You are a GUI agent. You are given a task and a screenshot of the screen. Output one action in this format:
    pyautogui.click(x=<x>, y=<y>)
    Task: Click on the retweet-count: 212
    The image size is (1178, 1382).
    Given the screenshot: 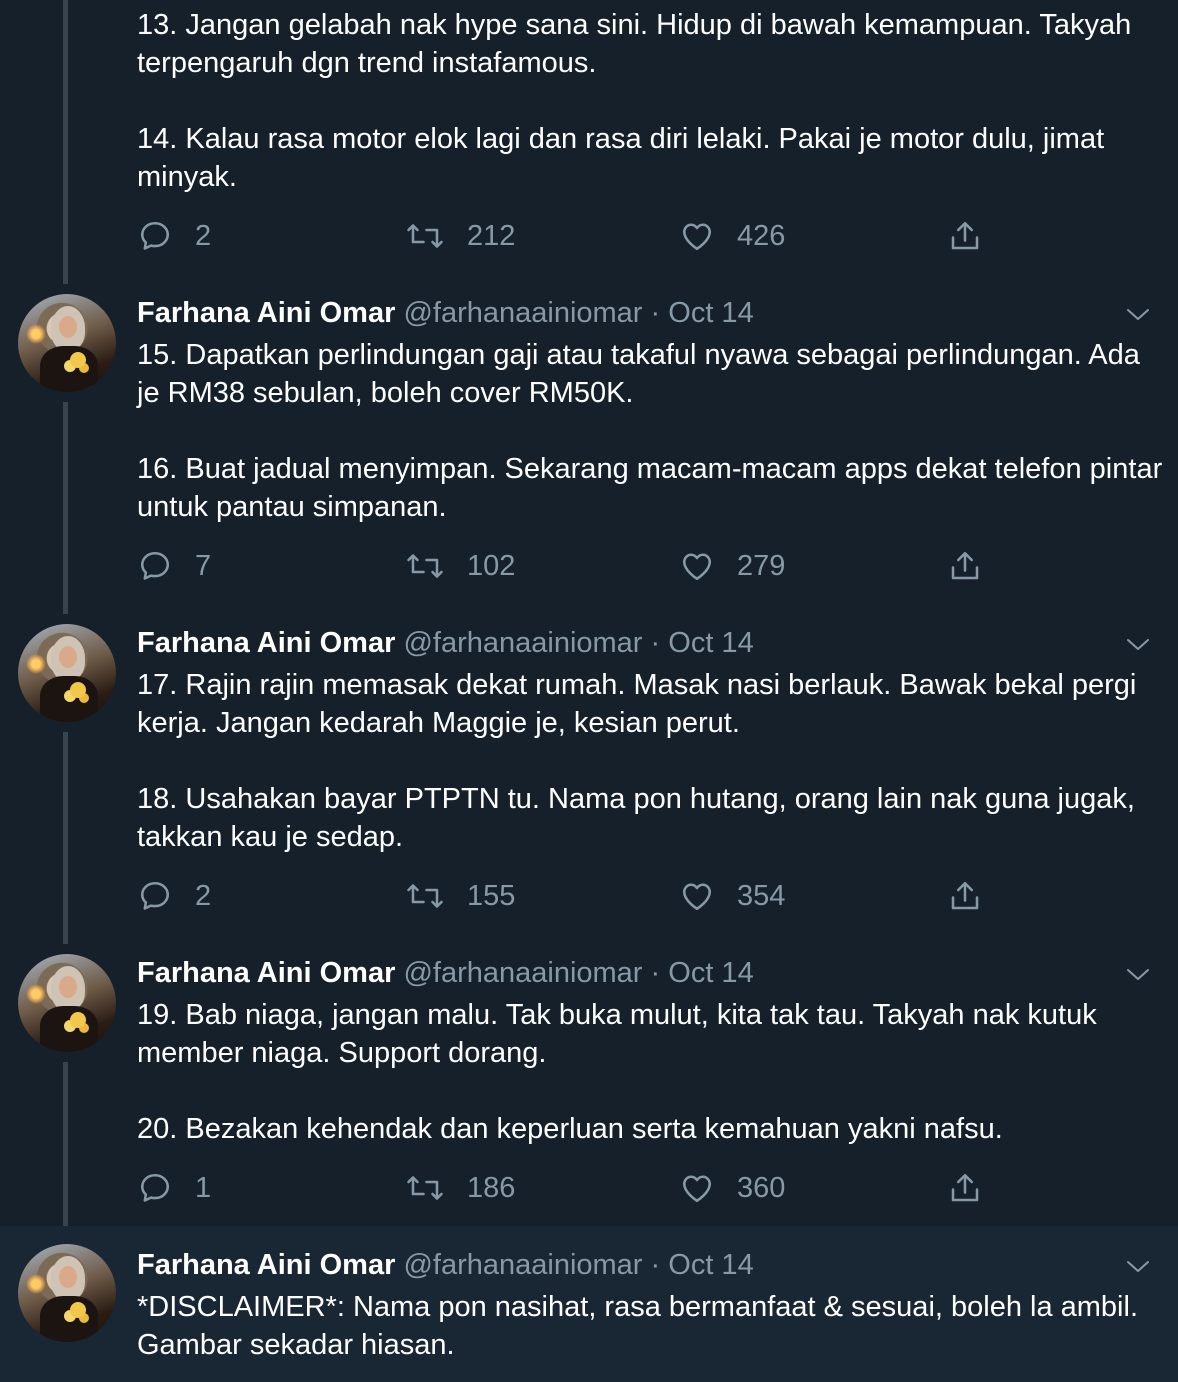 What is the action you would take?
    pyautogui.click(x=491, y=235)
    